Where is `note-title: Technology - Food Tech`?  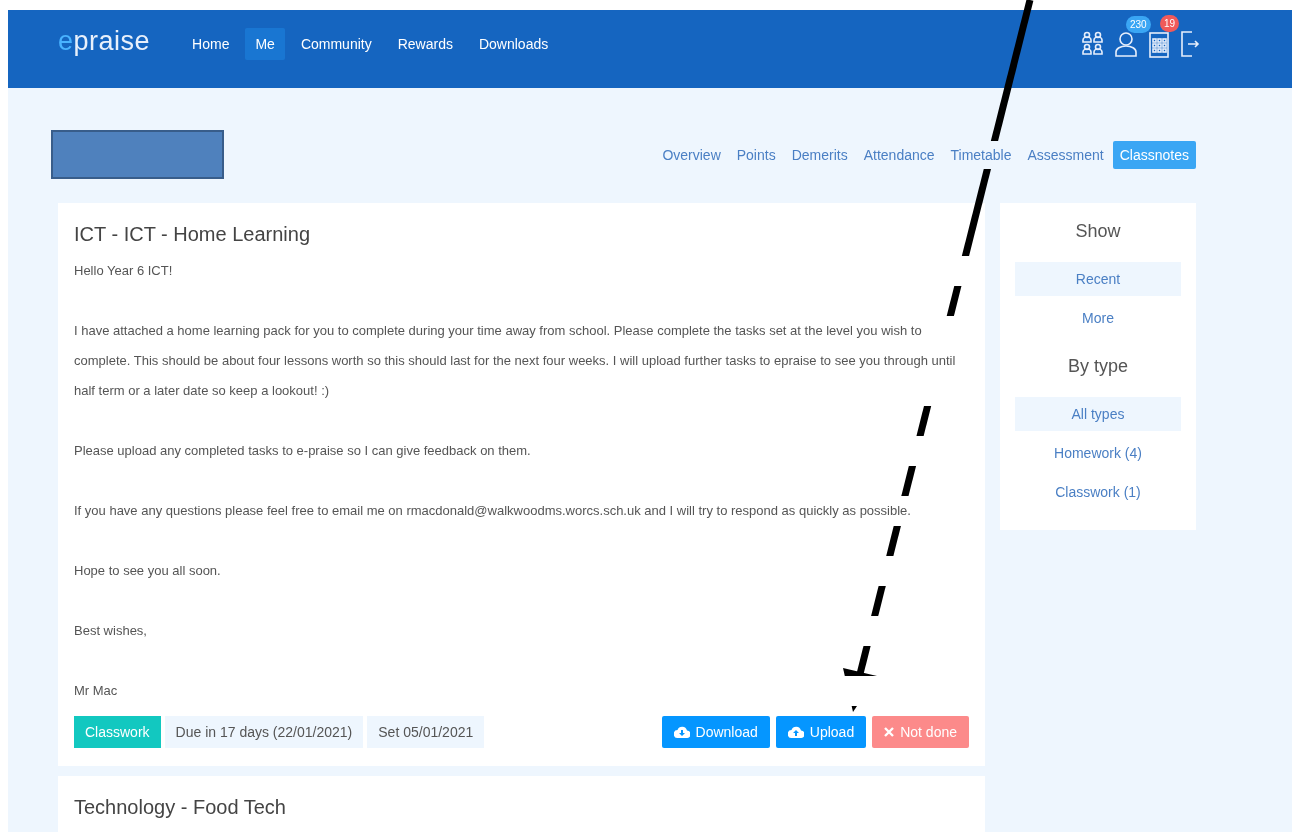 note-title: Technology - Food Tech is located at coordinates (180, 807).